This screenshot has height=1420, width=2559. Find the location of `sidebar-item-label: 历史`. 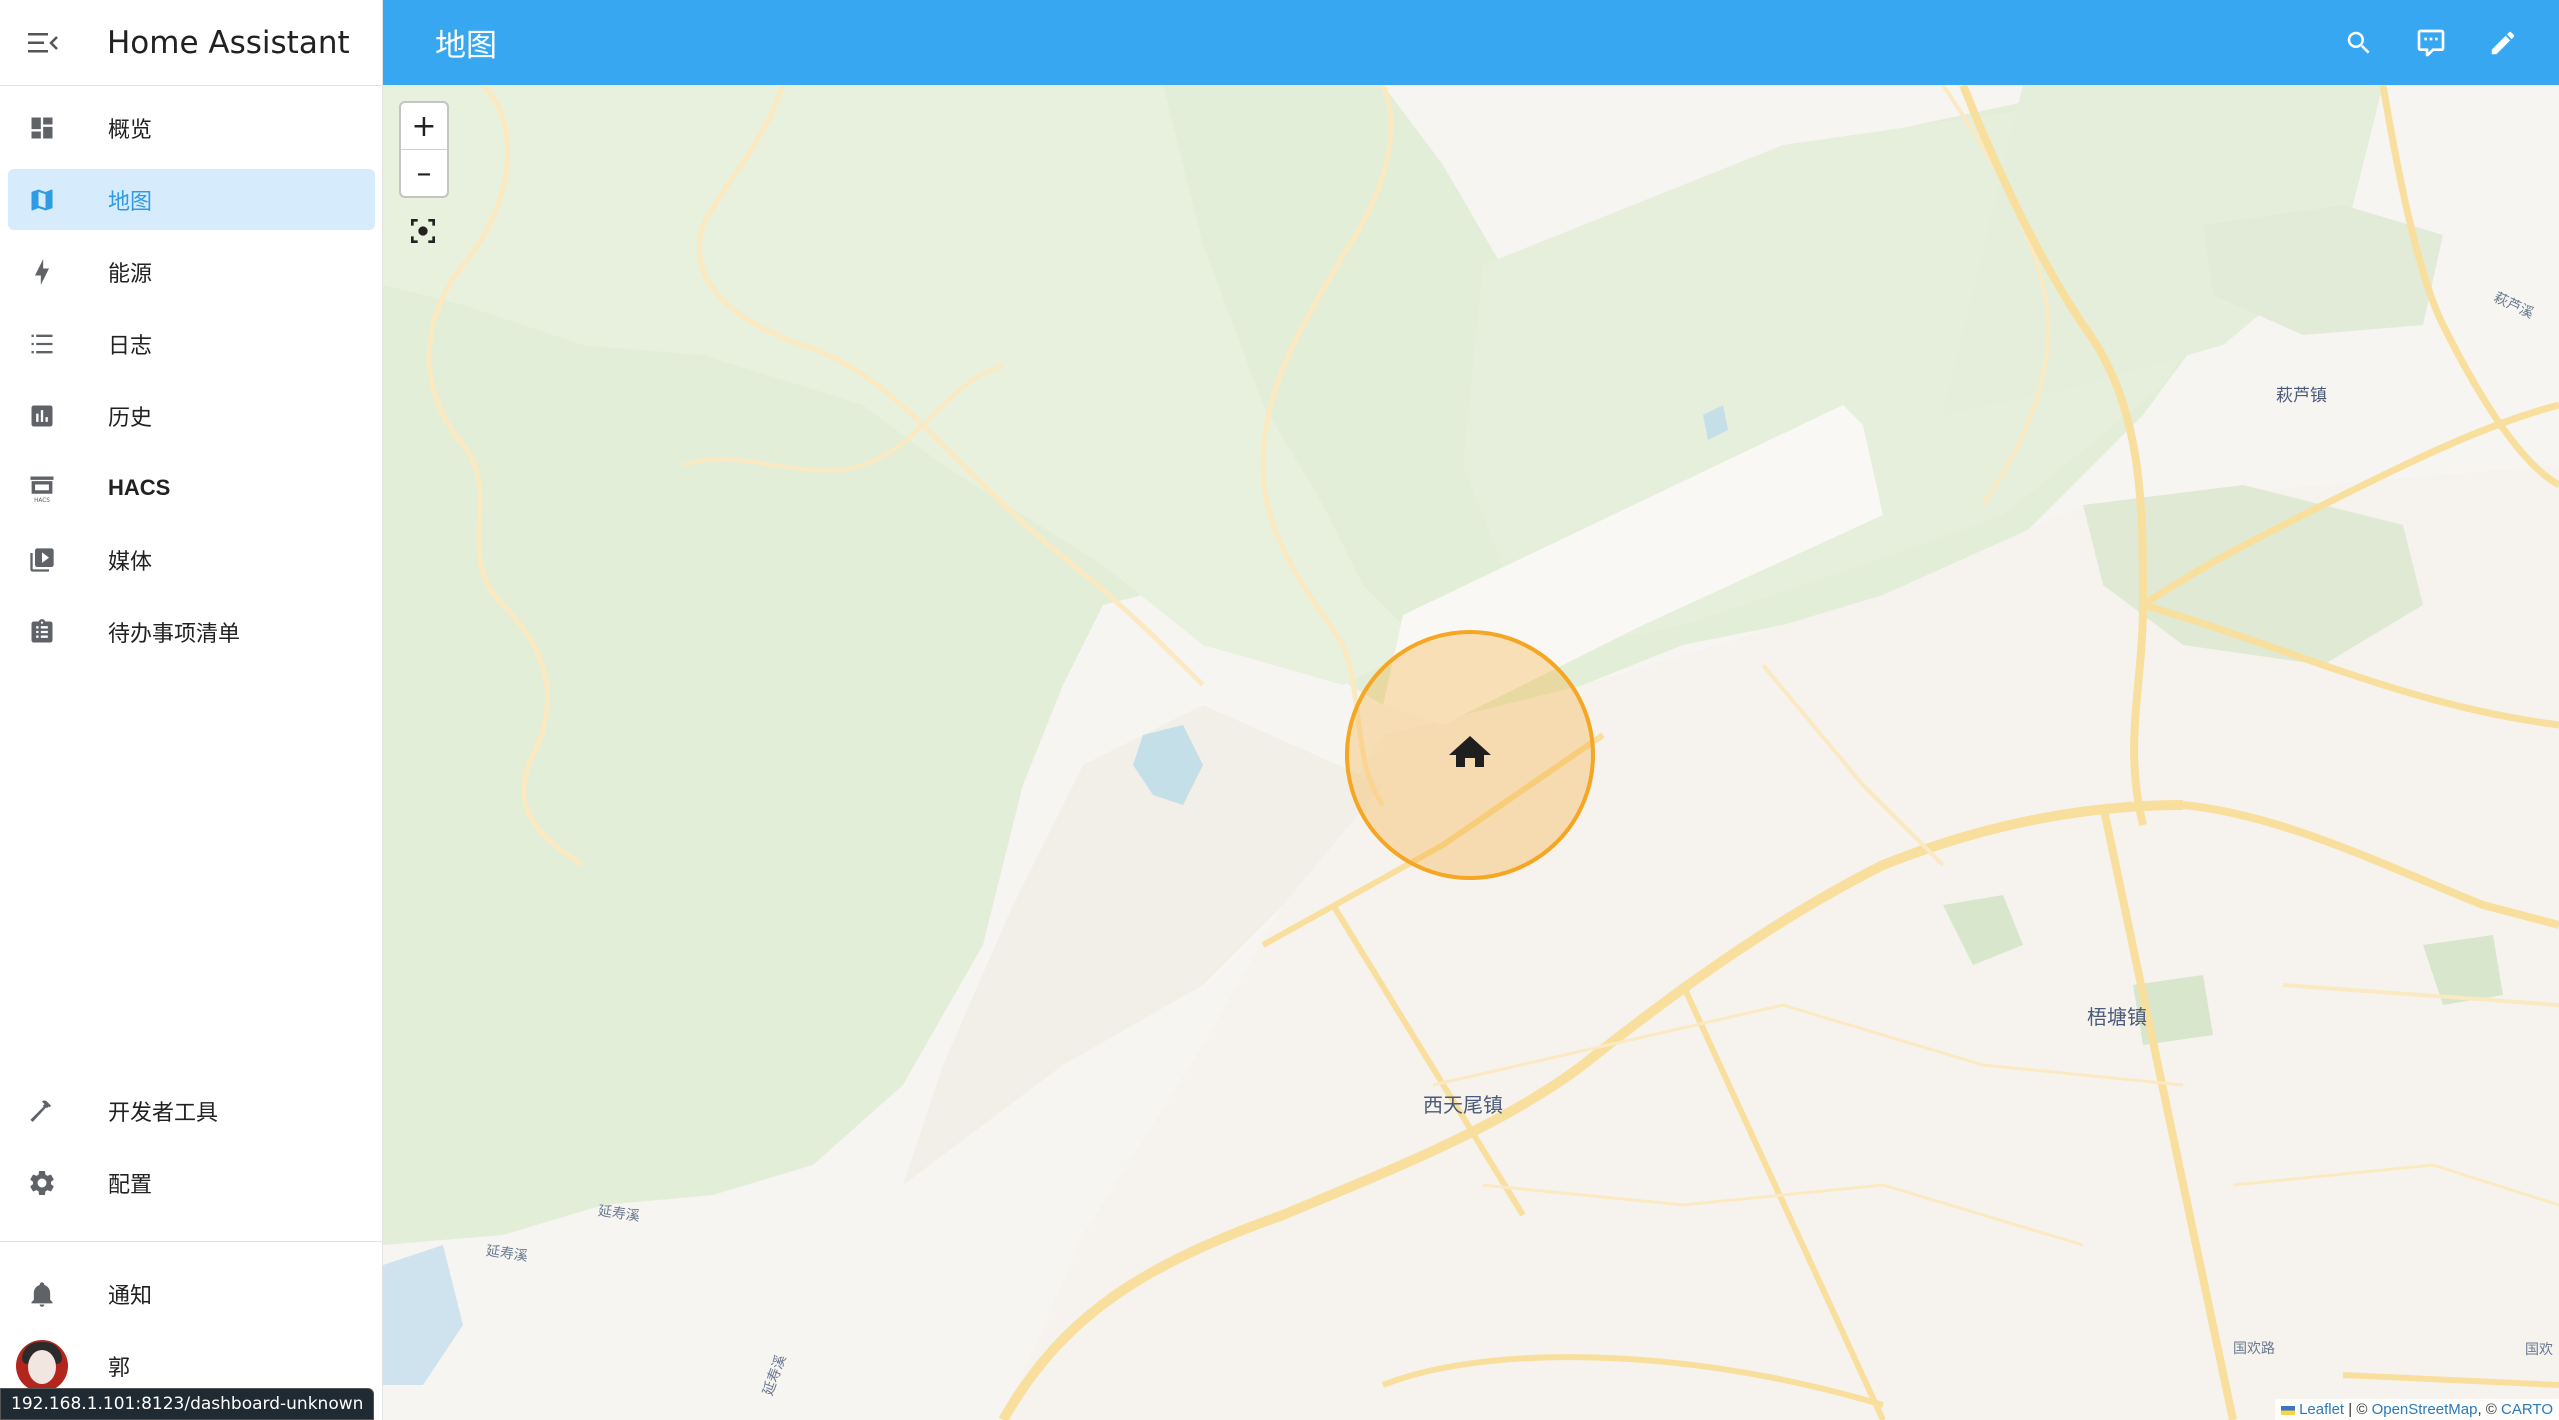

sidebar-item-label: 历史 is located at coordinates (130, 418).